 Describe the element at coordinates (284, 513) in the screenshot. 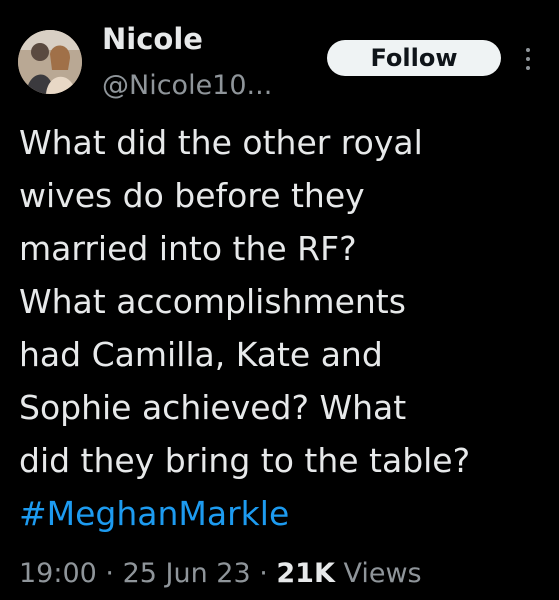

I see `hashtag-link: #MeghanMarkle` at that location.